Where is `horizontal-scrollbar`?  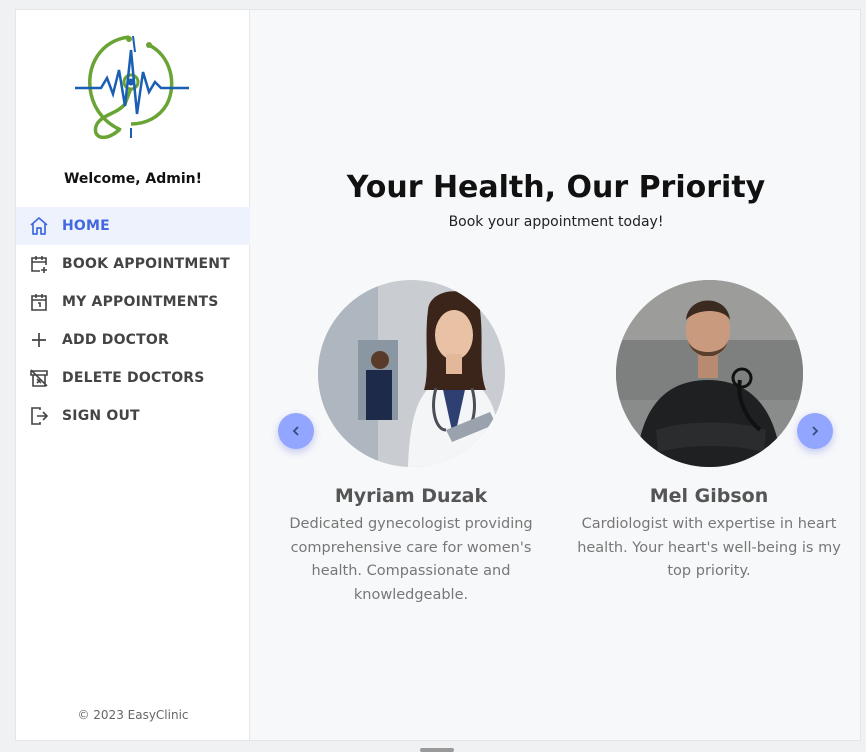
horizontal-scrollbar is located at coordinates (437, 750).